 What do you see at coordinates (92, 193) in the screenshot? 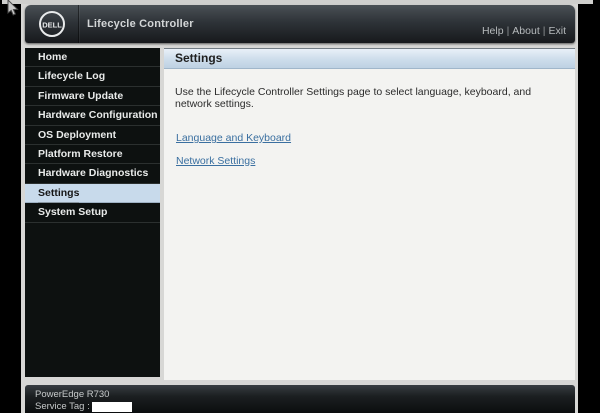
I see `sidebar-item-settings: Settings` at bounding box center [92, 193].